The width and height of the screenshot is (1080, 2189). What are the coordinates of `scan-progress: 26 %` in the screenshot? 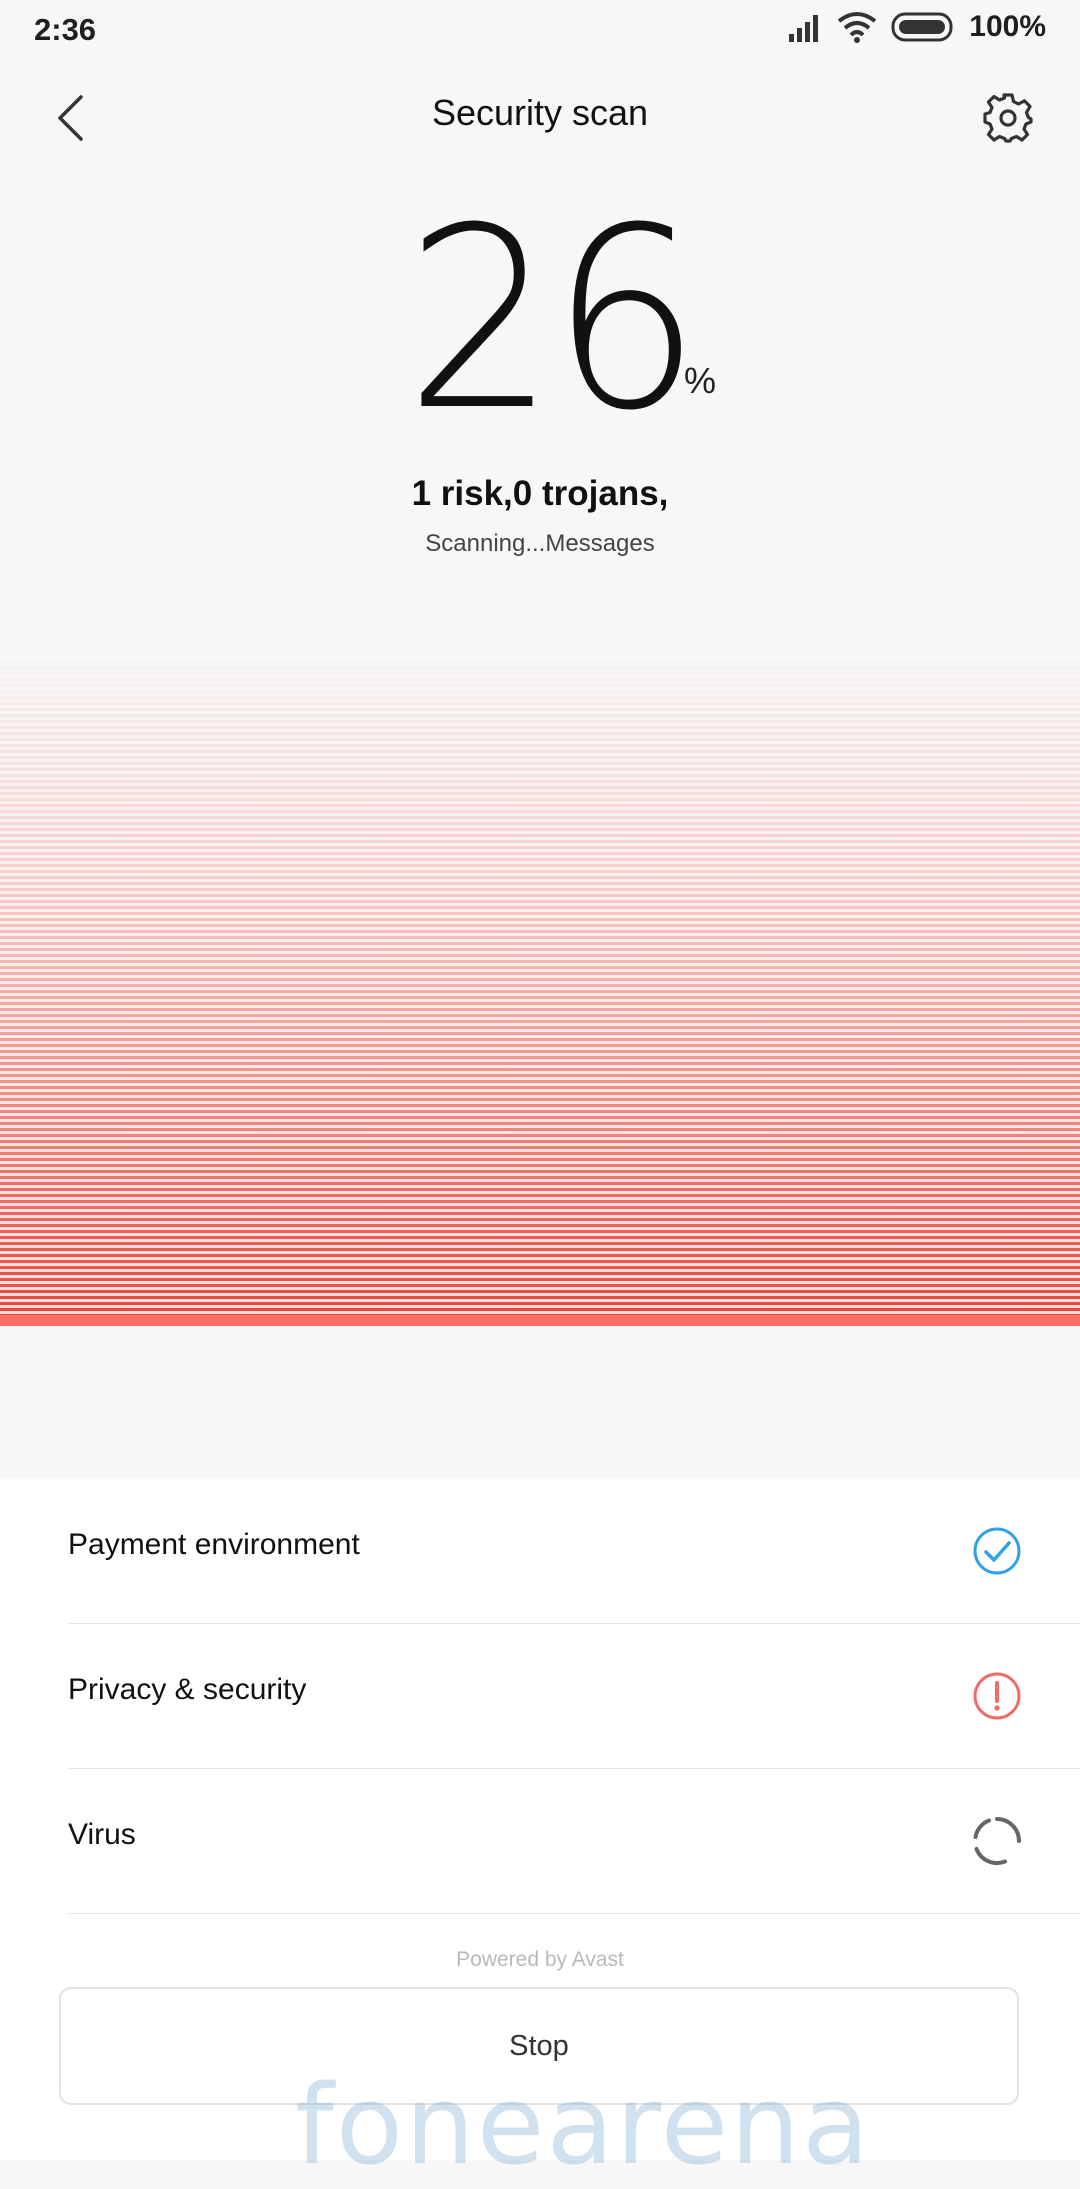 It's located at (540, 319).